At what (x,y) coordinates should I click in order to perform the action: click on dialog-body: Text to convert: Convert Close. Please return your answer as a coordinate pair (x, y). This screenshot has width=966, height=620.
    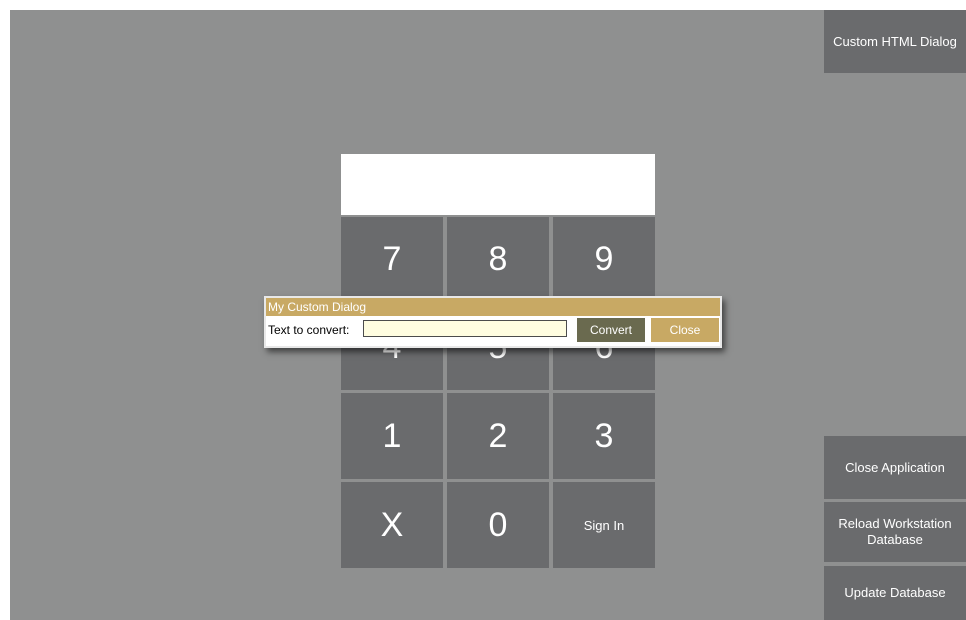
    Looking at the image, I should click on (493, 331).